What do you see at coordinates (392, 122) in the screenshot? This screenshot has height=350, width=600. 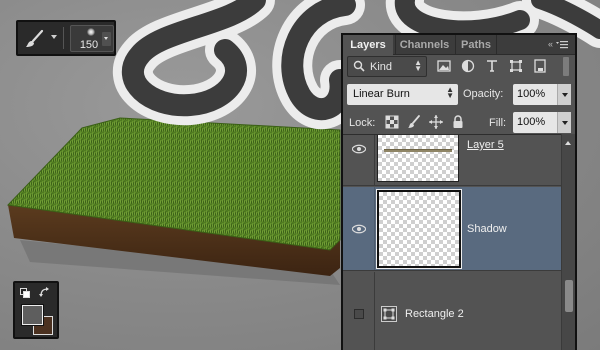 I see `lock-transparent-pixels-icon` at bounding box center [392, 122].